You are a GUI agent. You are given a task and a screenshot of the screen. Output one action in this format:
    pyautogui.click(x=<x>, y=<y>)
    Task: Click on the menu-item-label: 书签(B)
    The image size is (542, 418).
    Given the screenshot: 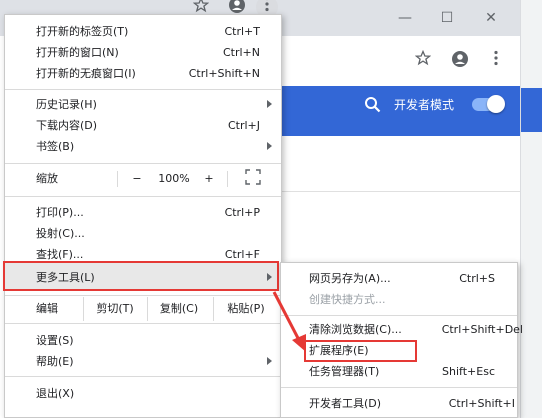 What is the action you would take?
    pyautogui.click(x=55, y=146)
    